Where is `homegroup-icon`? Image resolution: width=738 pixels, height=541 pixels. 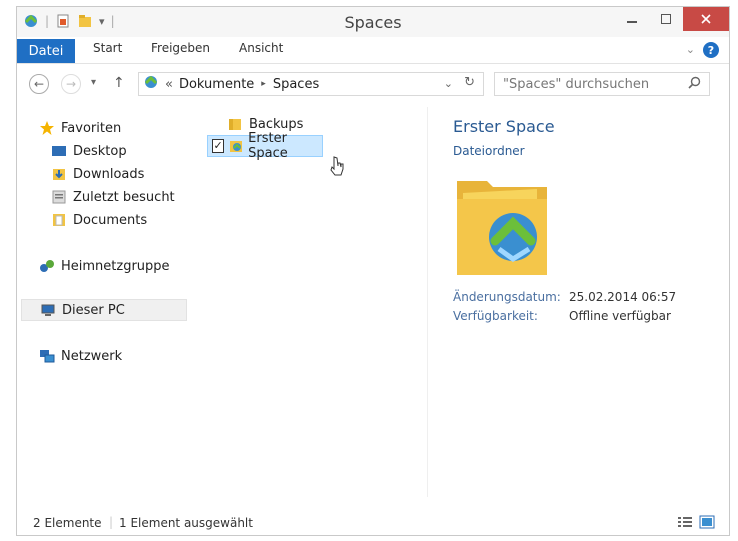 homegroup-icon is located at coordinates (47, 266).